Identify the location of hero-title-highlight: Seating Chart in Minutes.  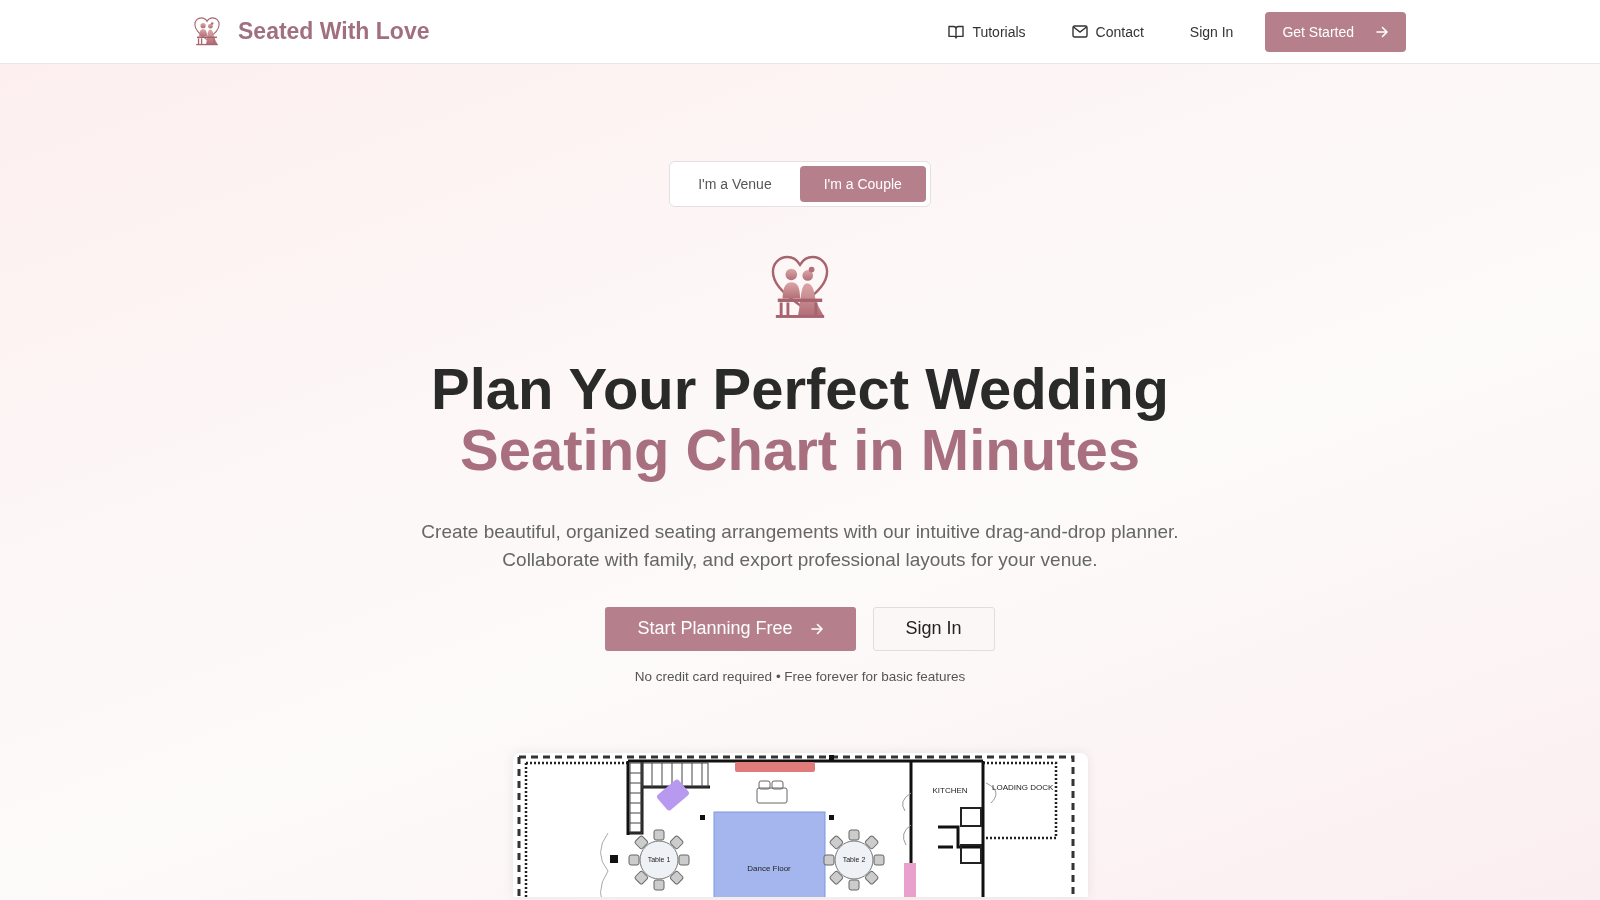
(800, 449).